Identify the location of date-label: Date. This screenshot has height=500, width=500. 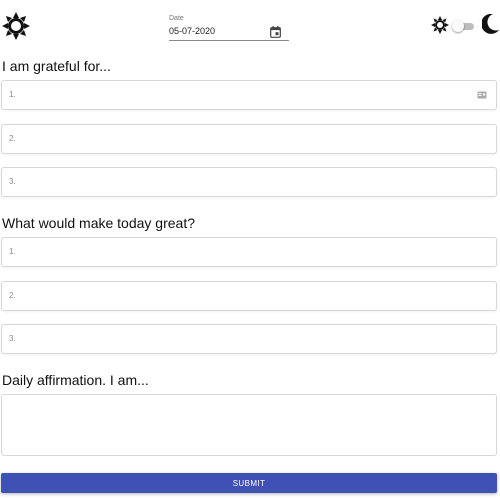
(176, 18).